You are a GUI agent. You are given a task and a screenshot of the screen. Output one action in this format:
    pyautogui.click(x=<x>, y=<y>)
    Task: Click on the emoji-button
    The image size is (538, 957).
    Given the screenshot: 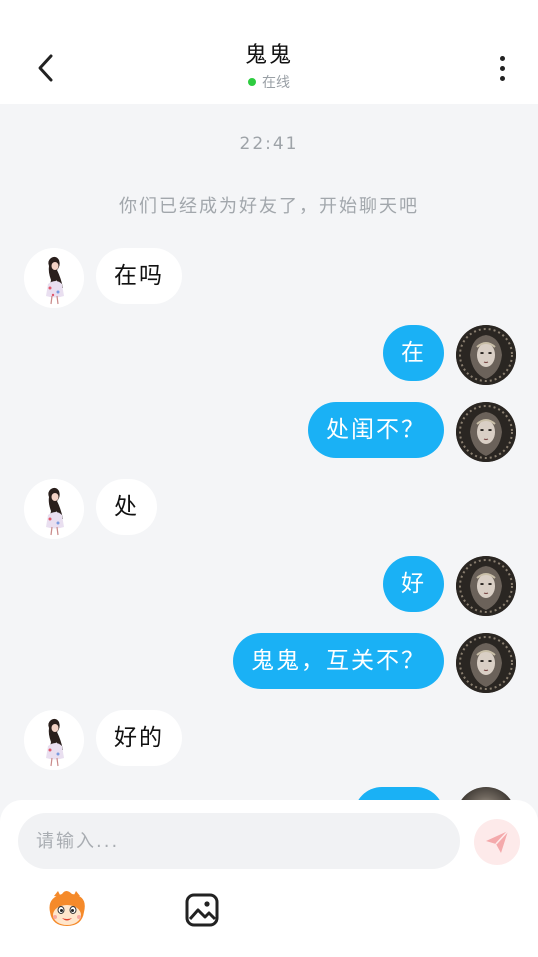 What is the action you would take?
    pyautogui.click(x=67, y=910)
    